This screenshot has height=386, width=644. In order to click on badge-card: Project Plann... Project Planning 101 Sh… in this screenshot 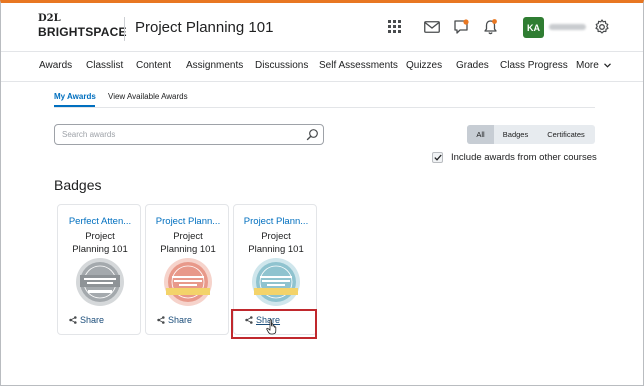, I will do `click(187, 269)`.